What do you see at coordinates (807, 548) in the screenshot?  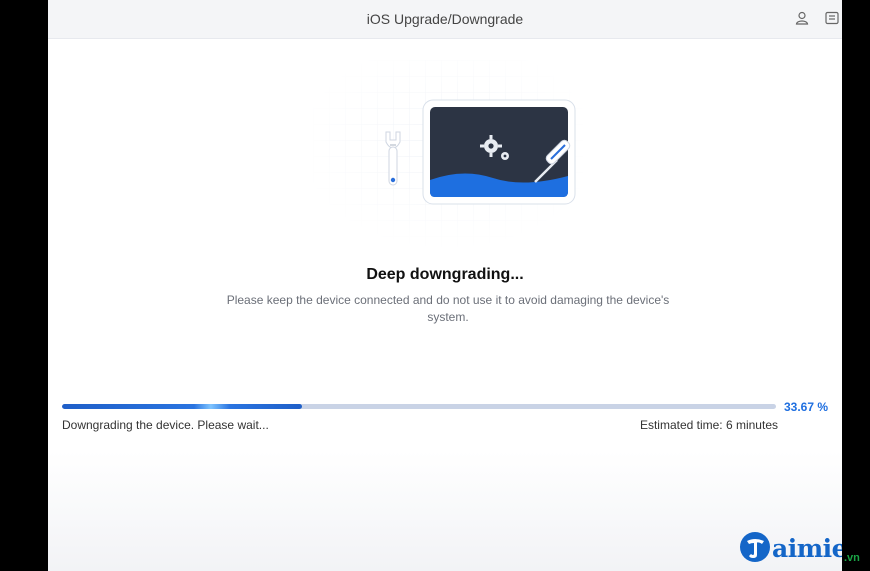 I see `watermark-brand: aimienphi` at bounding box center [807, 548].